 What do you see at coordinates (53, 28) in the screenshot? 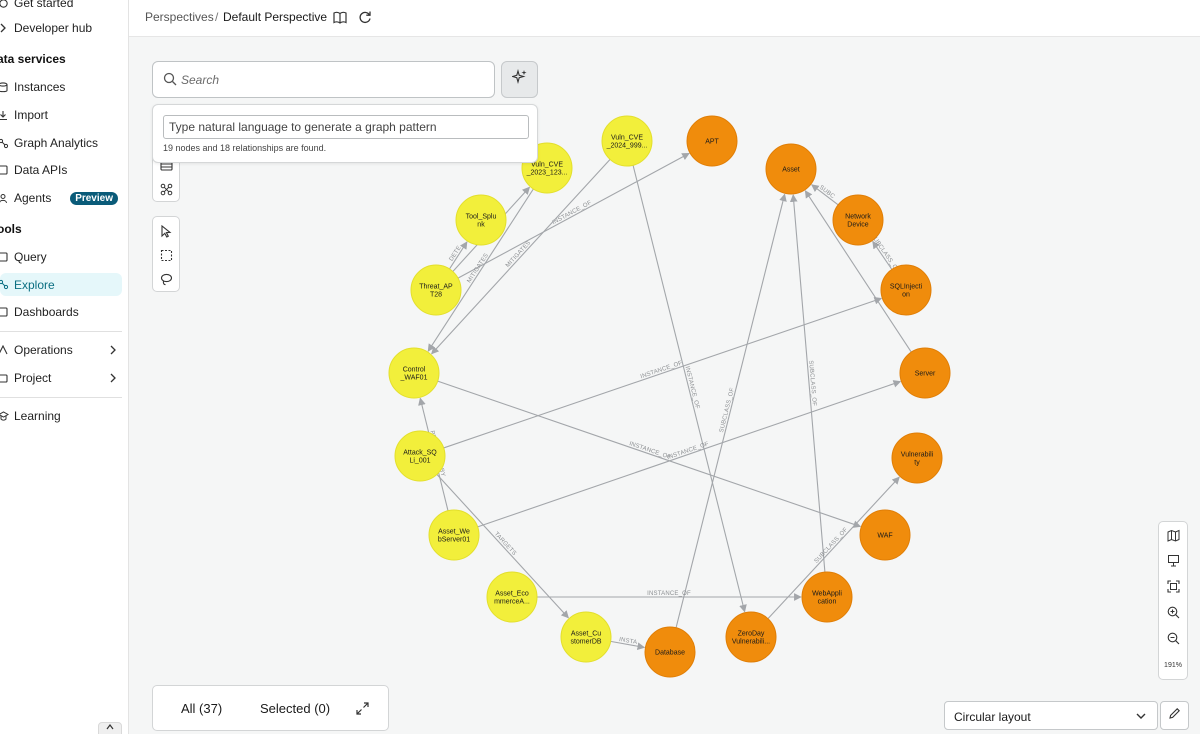
I see `sidebar-item-label: Developer hub` at bounding box center [53, 28].